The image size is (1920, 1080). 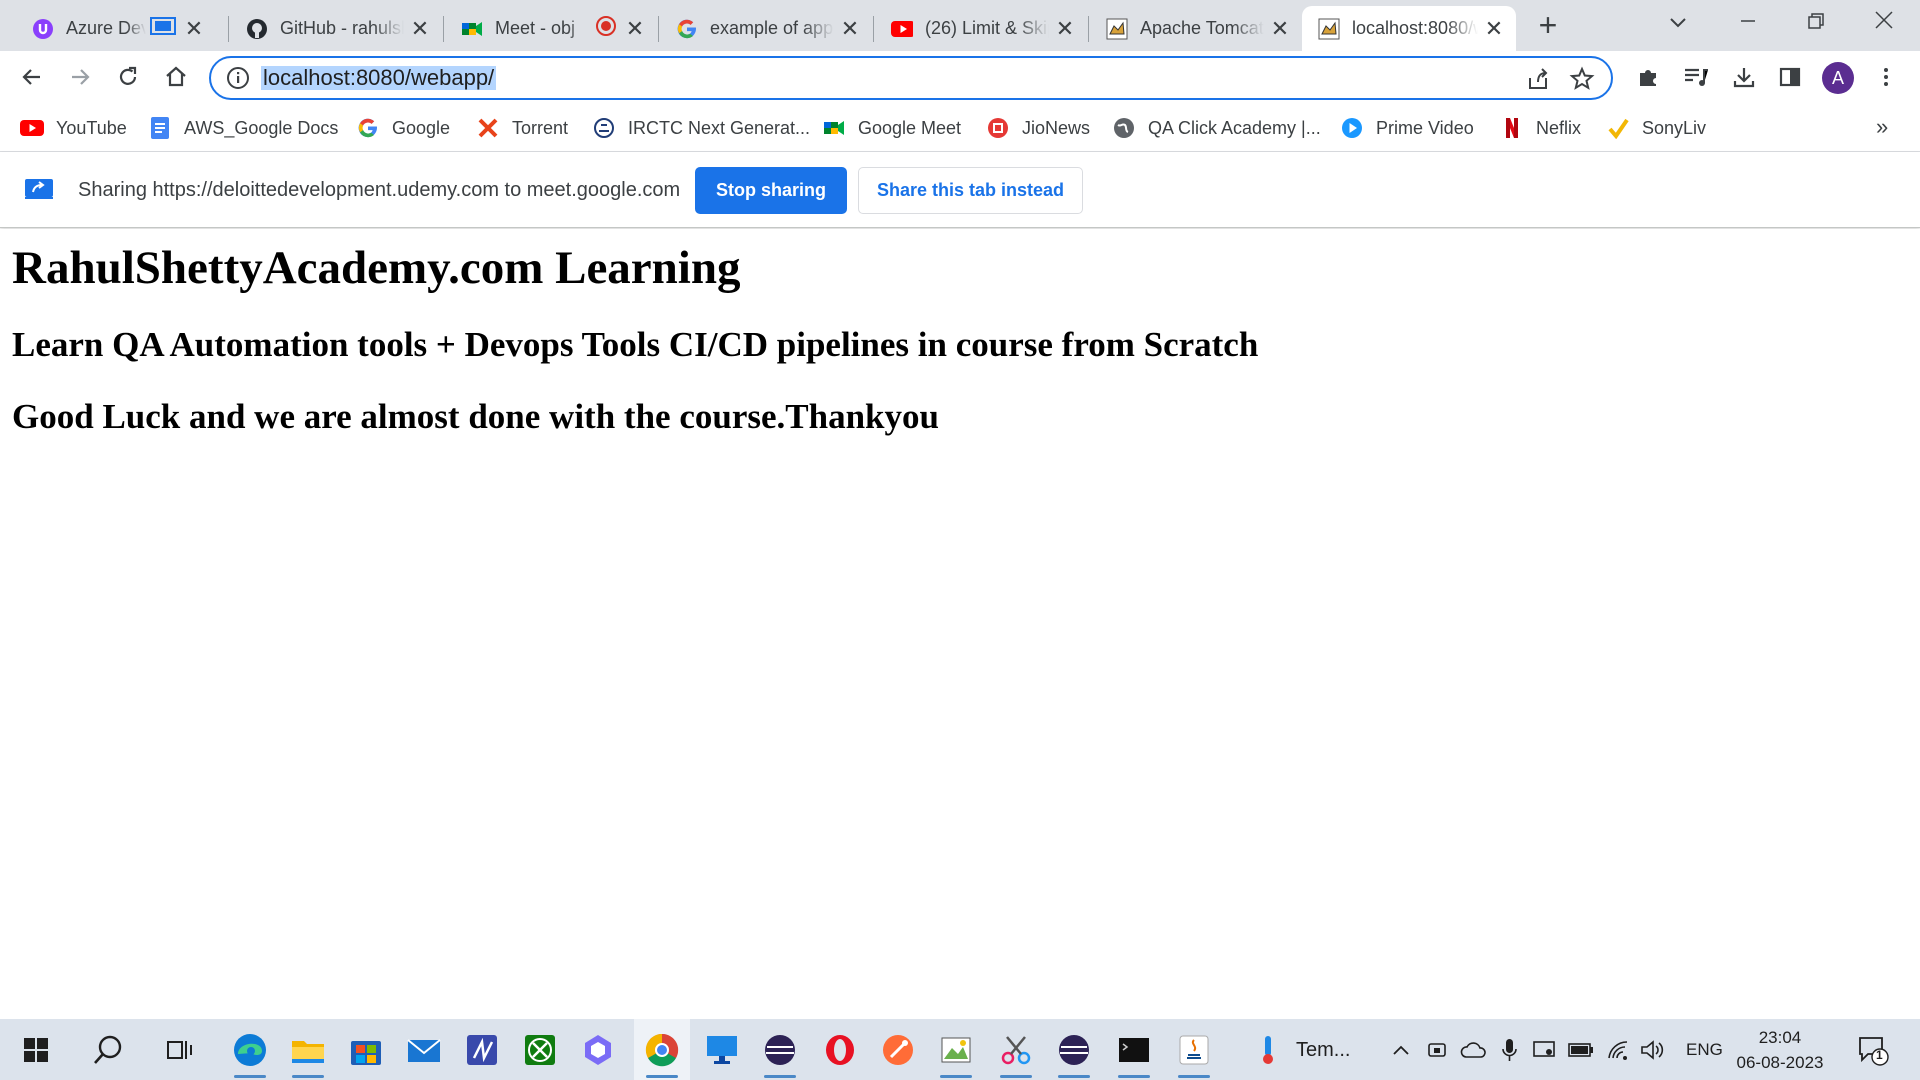 I want to click on tab-search-button, so click(x=1678, y=23).